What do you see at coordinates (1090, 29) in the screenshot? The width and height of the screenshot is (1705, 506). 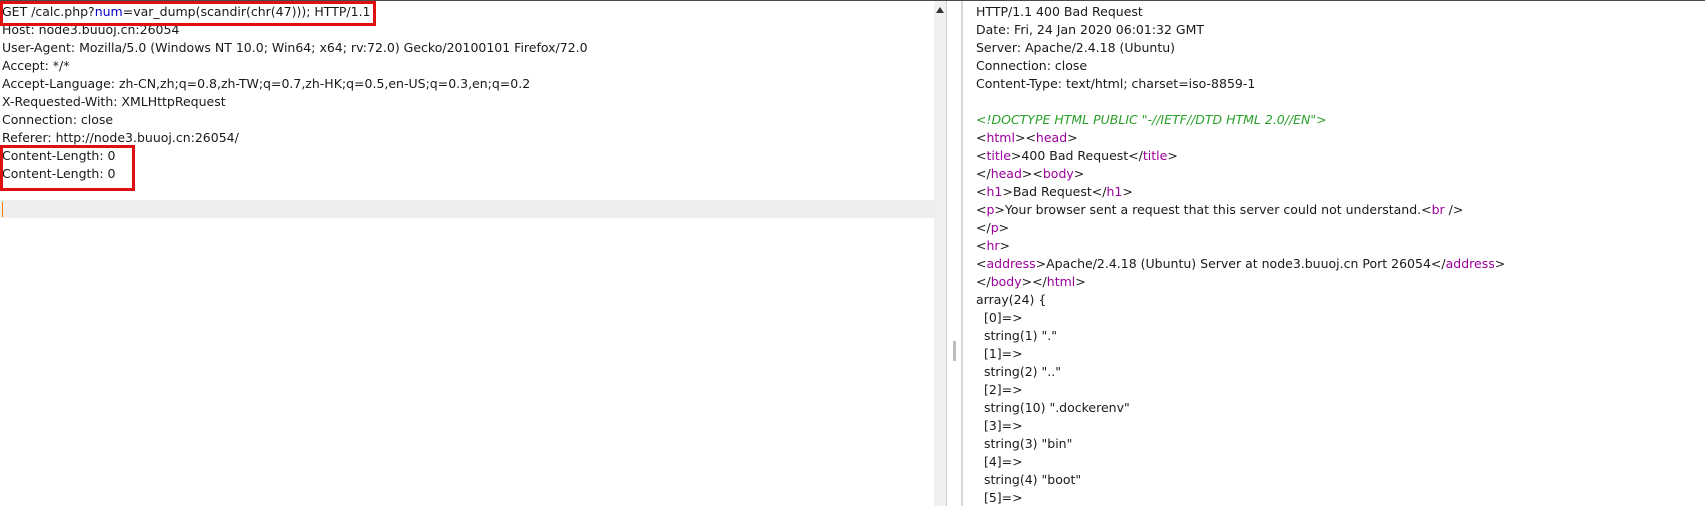 I see `response-header-date: Date: Fri, 24 Jan 2020 06:01:32 GMT` at bounding box center [1090, 29].